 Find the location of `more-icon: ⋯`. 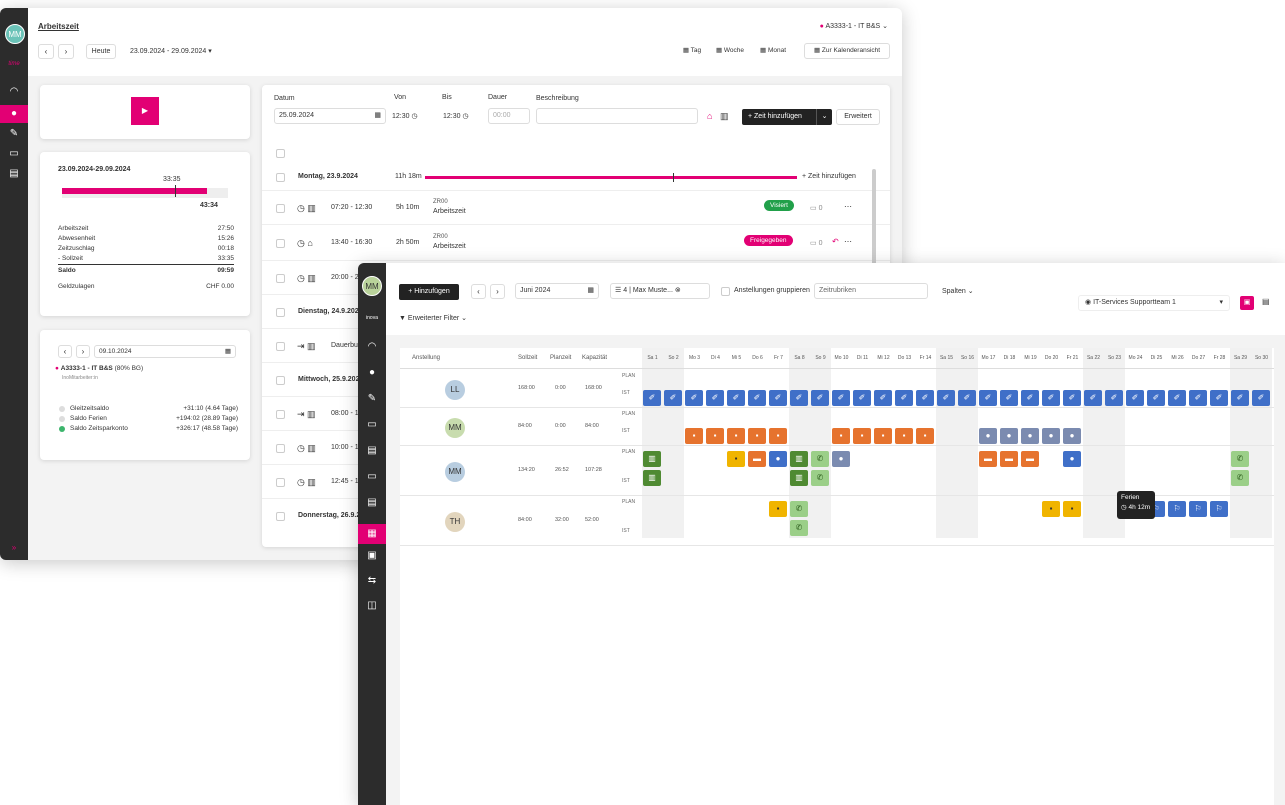

more-icon: ⋯ is located at coordinates (848, 206).